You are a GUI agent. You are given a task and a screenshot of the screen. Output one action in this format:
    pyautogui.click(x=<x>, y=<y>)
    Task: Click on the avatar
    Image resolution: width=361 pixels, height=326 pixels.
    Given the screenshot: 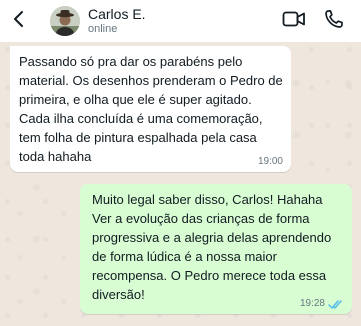 What is the action you would take?
    pyautogui.click(x=65, y=21)
    